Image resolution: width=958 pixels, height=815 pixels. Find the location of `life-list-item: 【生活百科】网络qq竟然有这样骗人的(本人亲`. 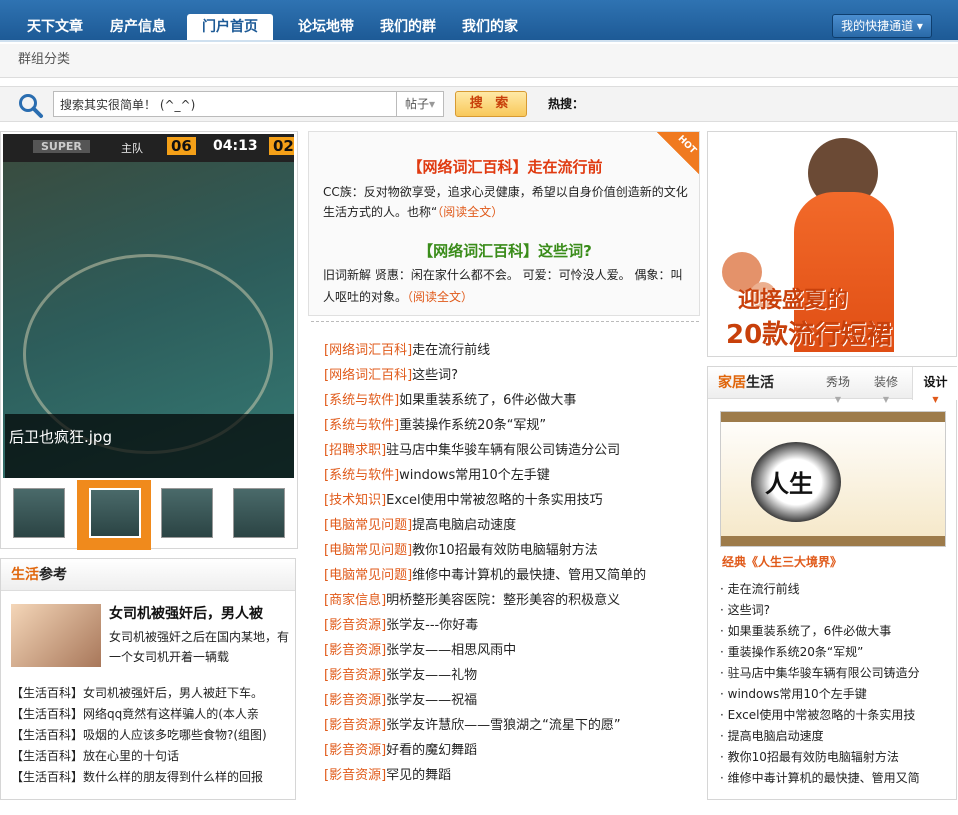

life-list-item: 【生活百科】网络qq竟然有这样骗人的(本人亲 is located at coordinates (153, 714).